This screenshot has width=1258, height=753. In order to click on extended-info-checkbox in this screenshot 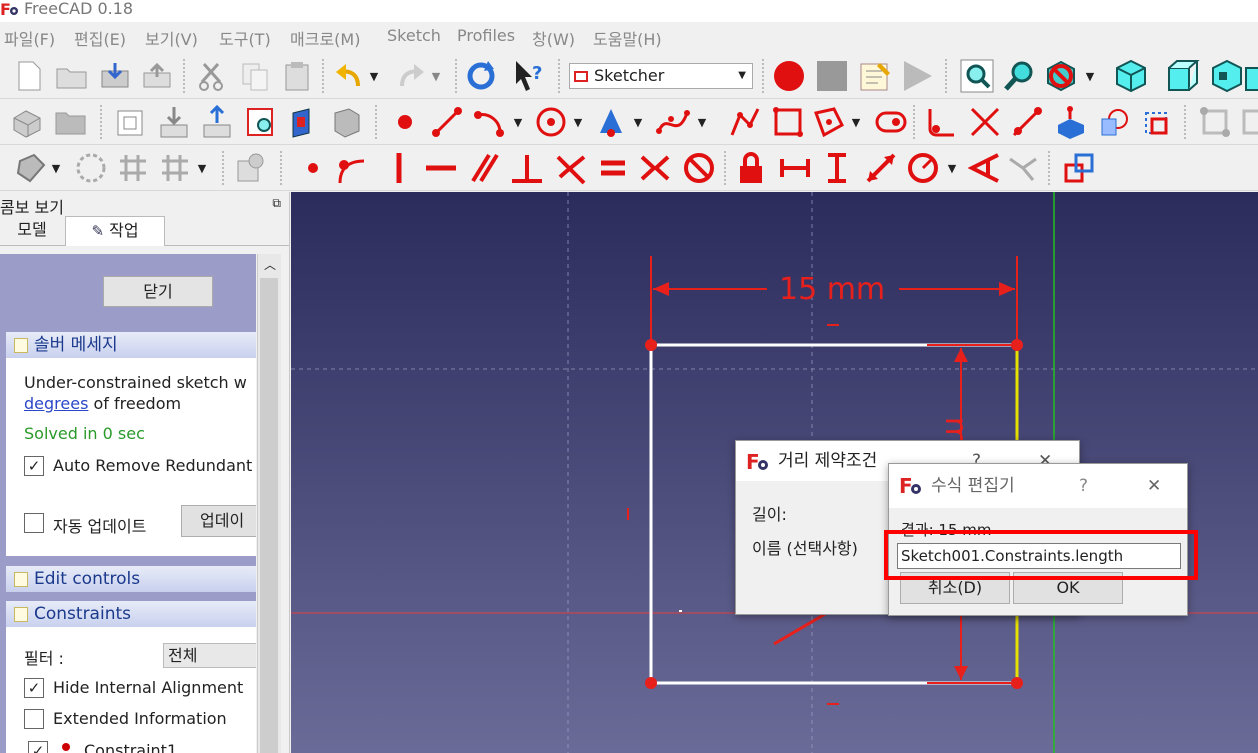, I will do `click(34, 719)`.